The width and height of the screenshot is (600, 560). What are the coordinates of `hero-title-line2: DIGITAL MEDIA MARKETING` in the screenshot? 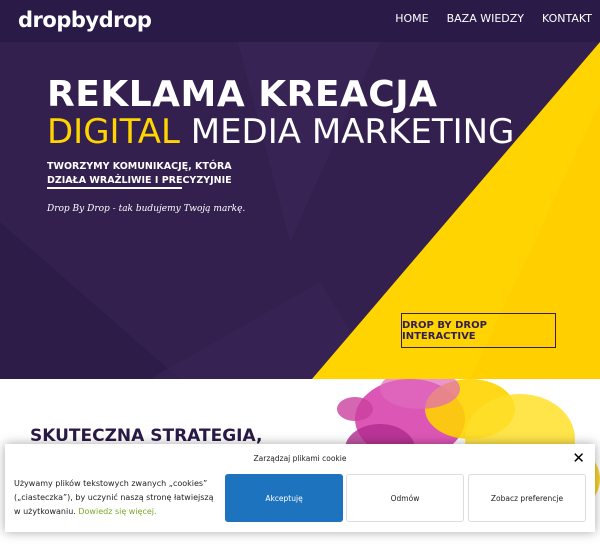 It's located at (280, 132).